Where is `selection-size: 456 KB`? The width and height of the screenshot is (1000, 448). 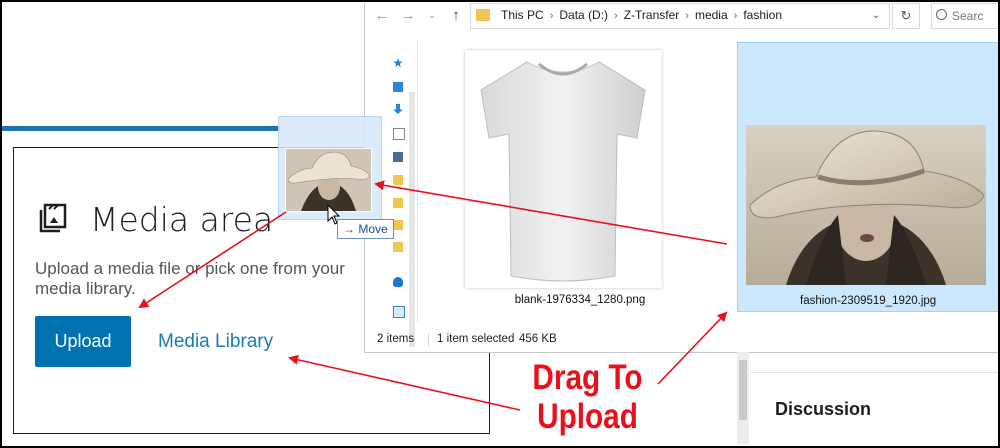
selection-size: 456 KB is located at coordinates (538, 339).